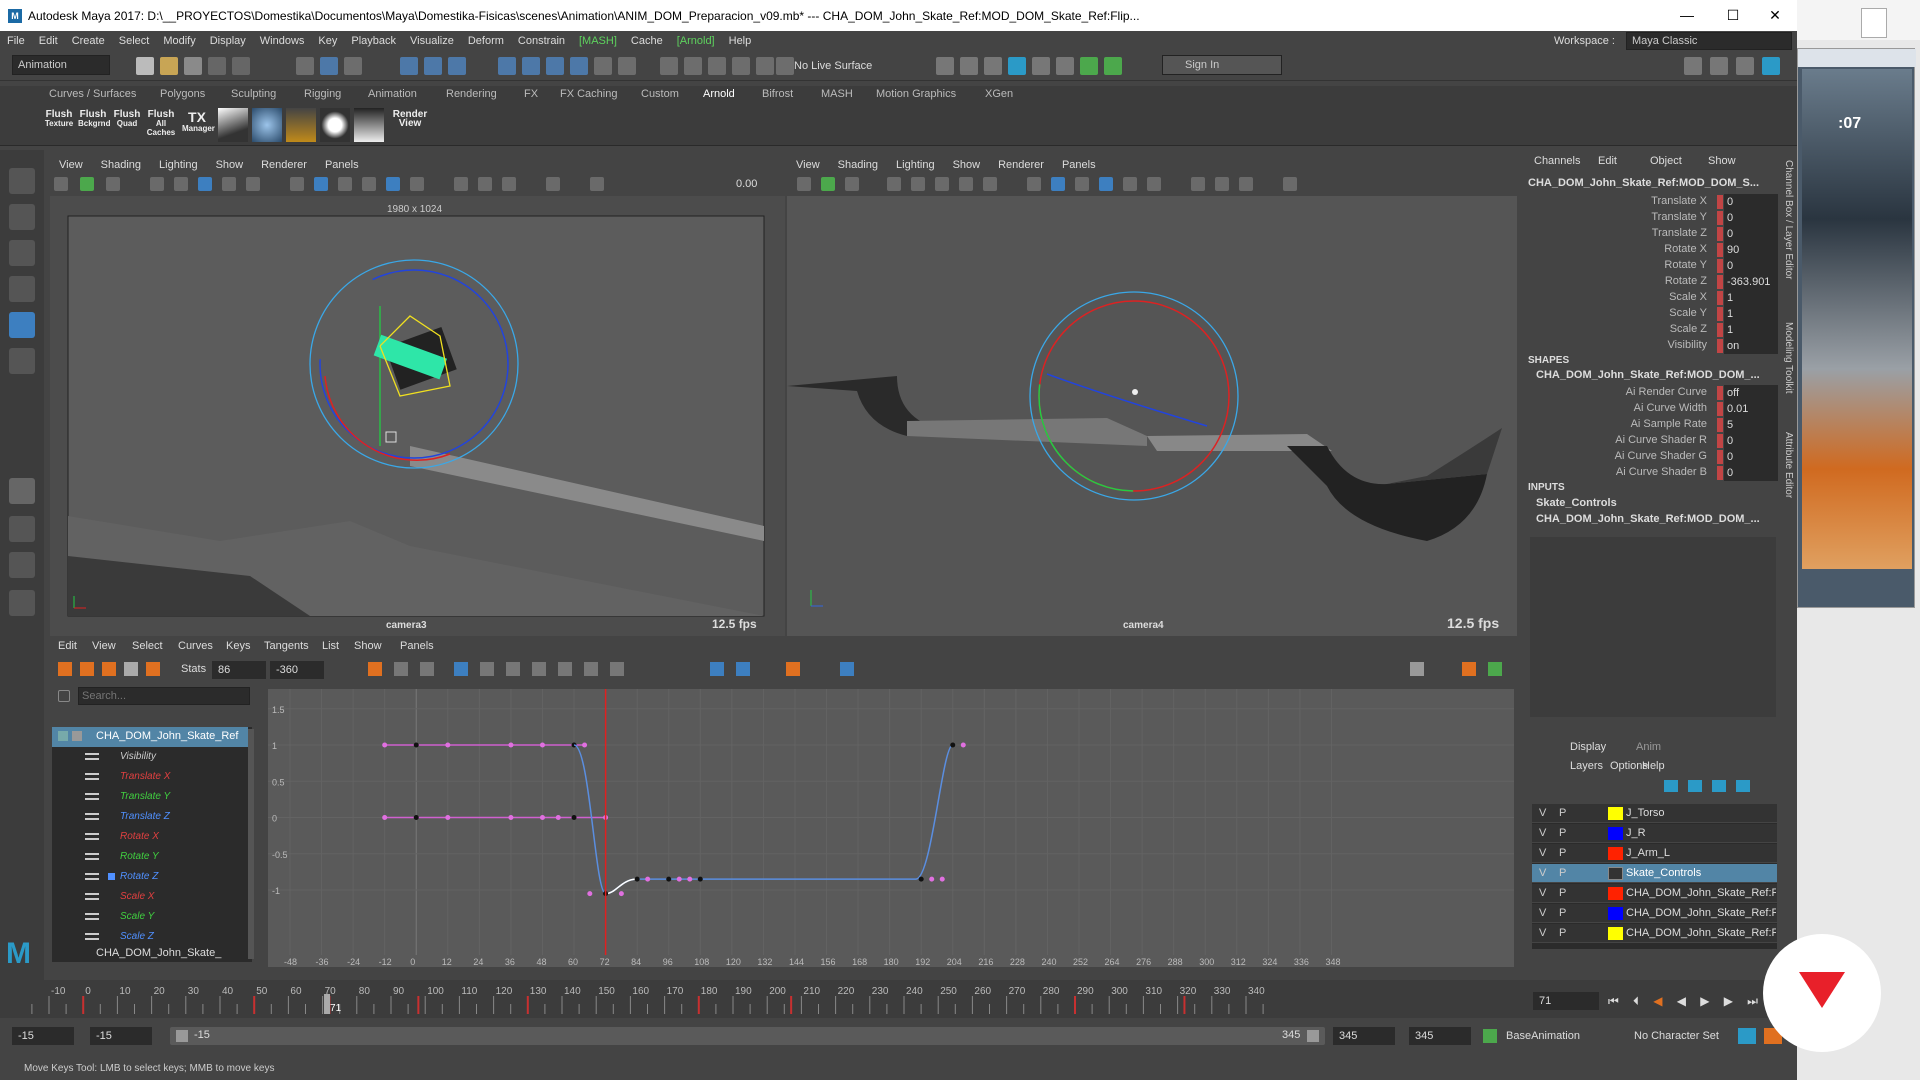  I want to click on menuset-select: Animation, so click(61, 65).